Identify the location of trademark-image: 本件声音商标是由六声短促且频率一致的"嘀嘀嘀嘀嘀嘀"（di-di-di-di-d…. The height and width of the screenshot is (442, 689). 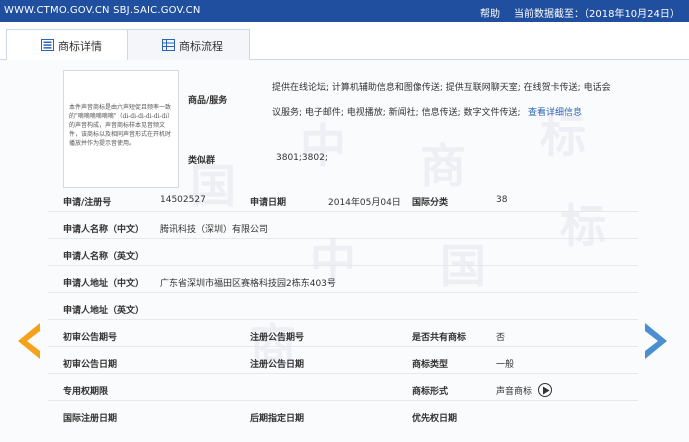
(121, 129).